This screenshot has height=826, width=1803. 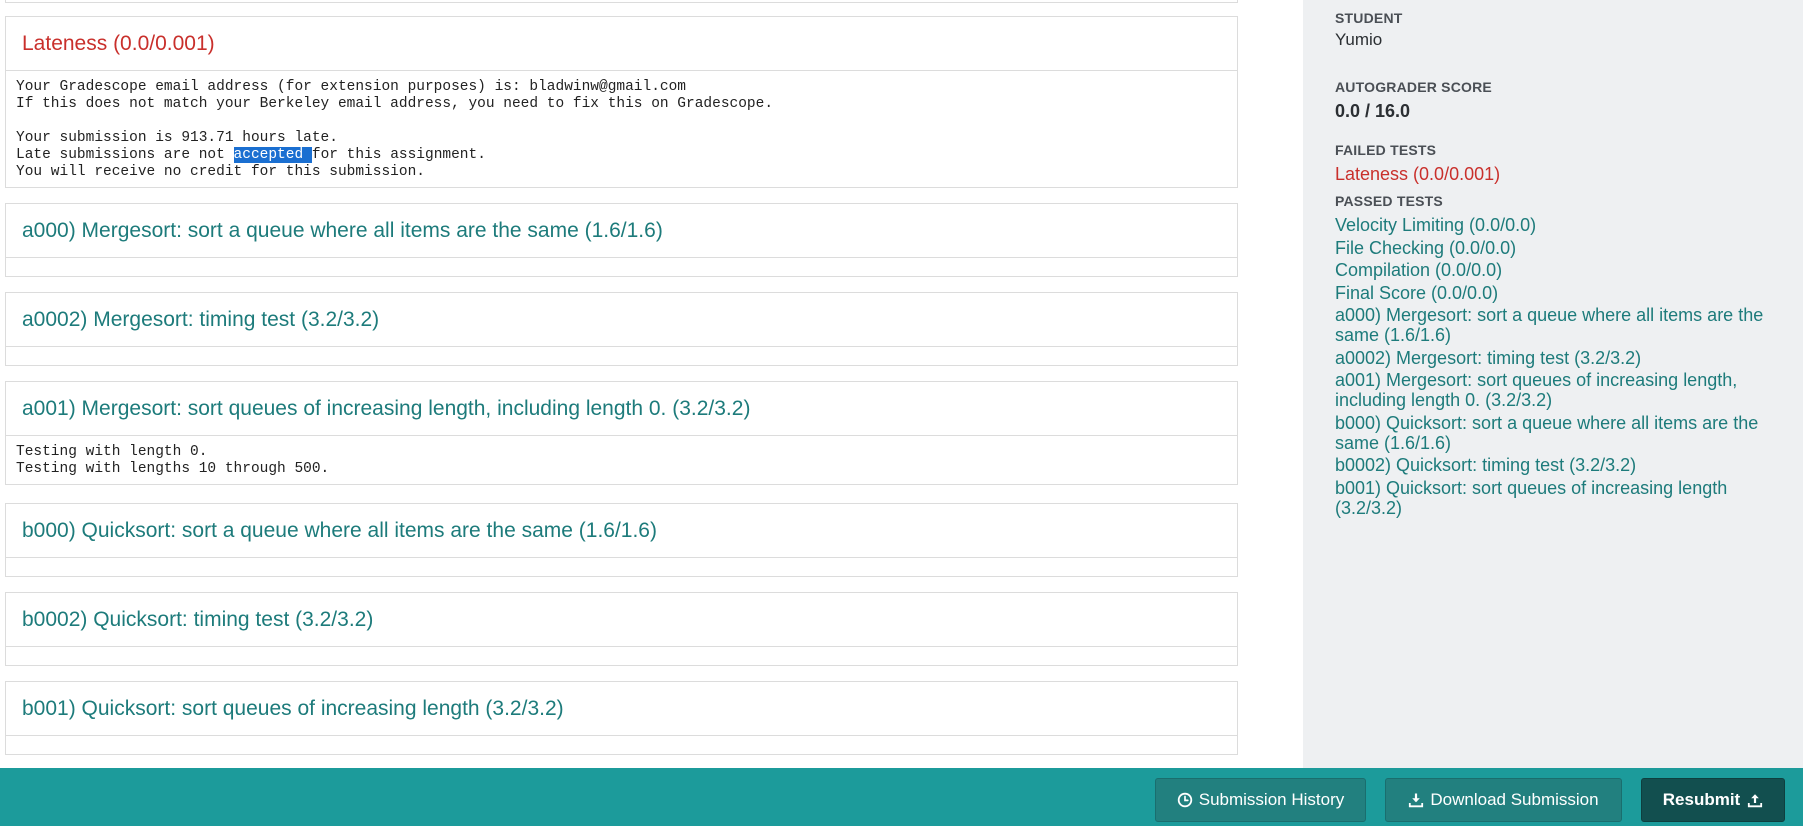 I want to click on test-title: Lateness (0.0/0.001), so click(x=621, y=44).